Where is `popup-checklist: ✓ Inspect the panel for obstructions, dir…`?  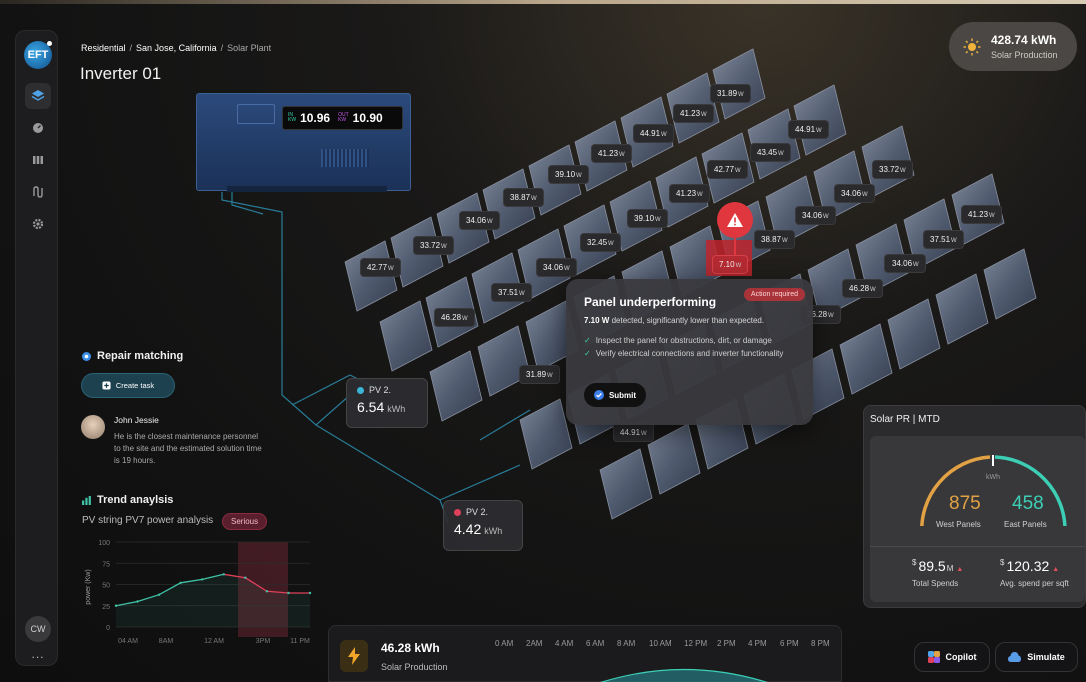
popup-checklist: ✓ Inspect the panel for obstructions, dir… is located at coordinates (689, 347).